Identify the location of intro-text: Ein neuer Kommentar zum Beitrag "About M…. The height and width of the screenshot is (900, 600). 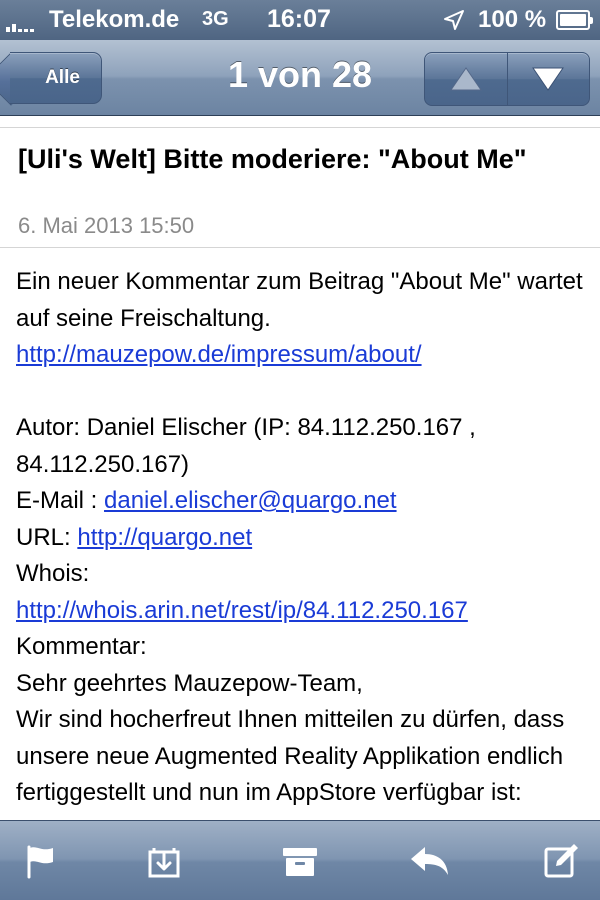
(299, 300).